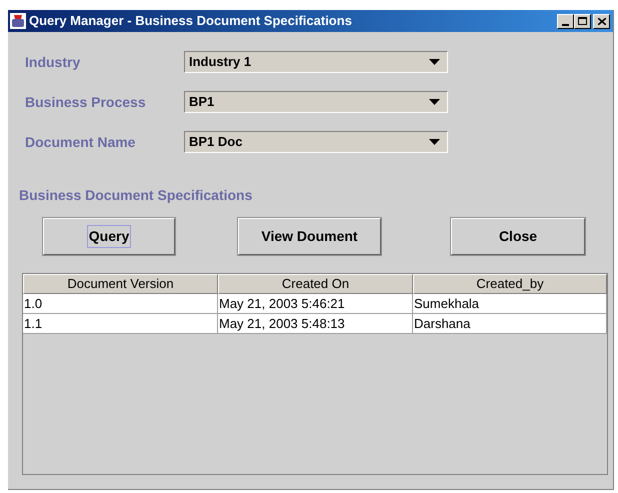 The height and width of the screenshot is (493, 618). What do you see at coordinates (565, 25) in the screenshot?
I see `minimize-icon` at bounding box center [565, 25].